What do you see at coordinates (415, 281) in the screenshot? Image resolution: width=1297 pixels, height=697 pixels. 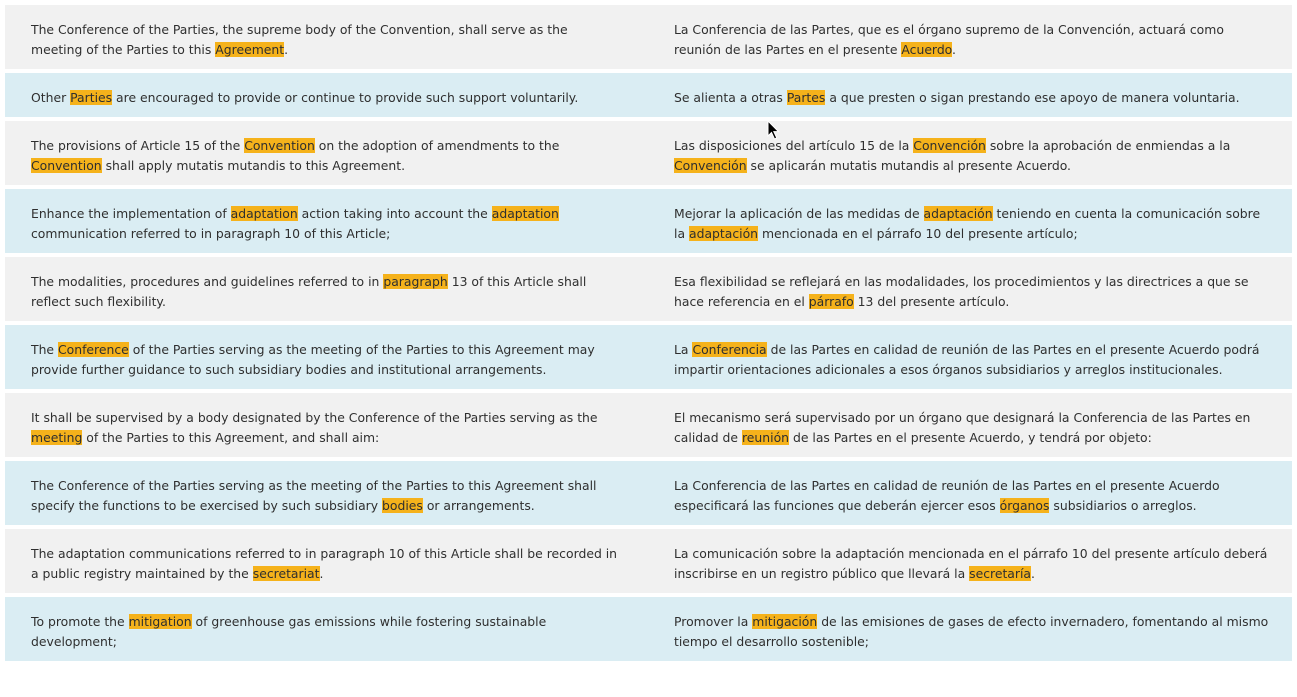 I see `highlighted-term: paragraph` at bounding box center [415, 281].